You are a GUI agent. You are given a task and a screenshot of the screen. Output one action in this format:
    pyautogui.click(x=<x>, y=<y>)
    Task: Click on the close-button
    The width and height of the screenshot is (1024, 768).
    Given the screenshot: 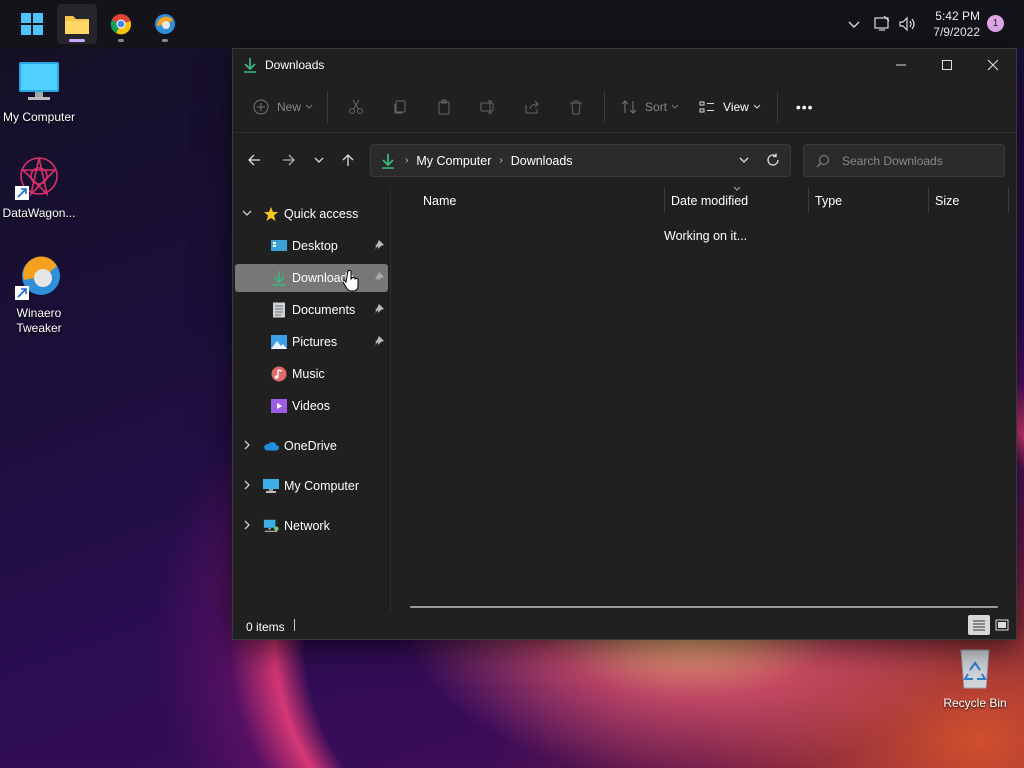 What is the action you would take?
    pyautogui.click(x=993, y=65)
    